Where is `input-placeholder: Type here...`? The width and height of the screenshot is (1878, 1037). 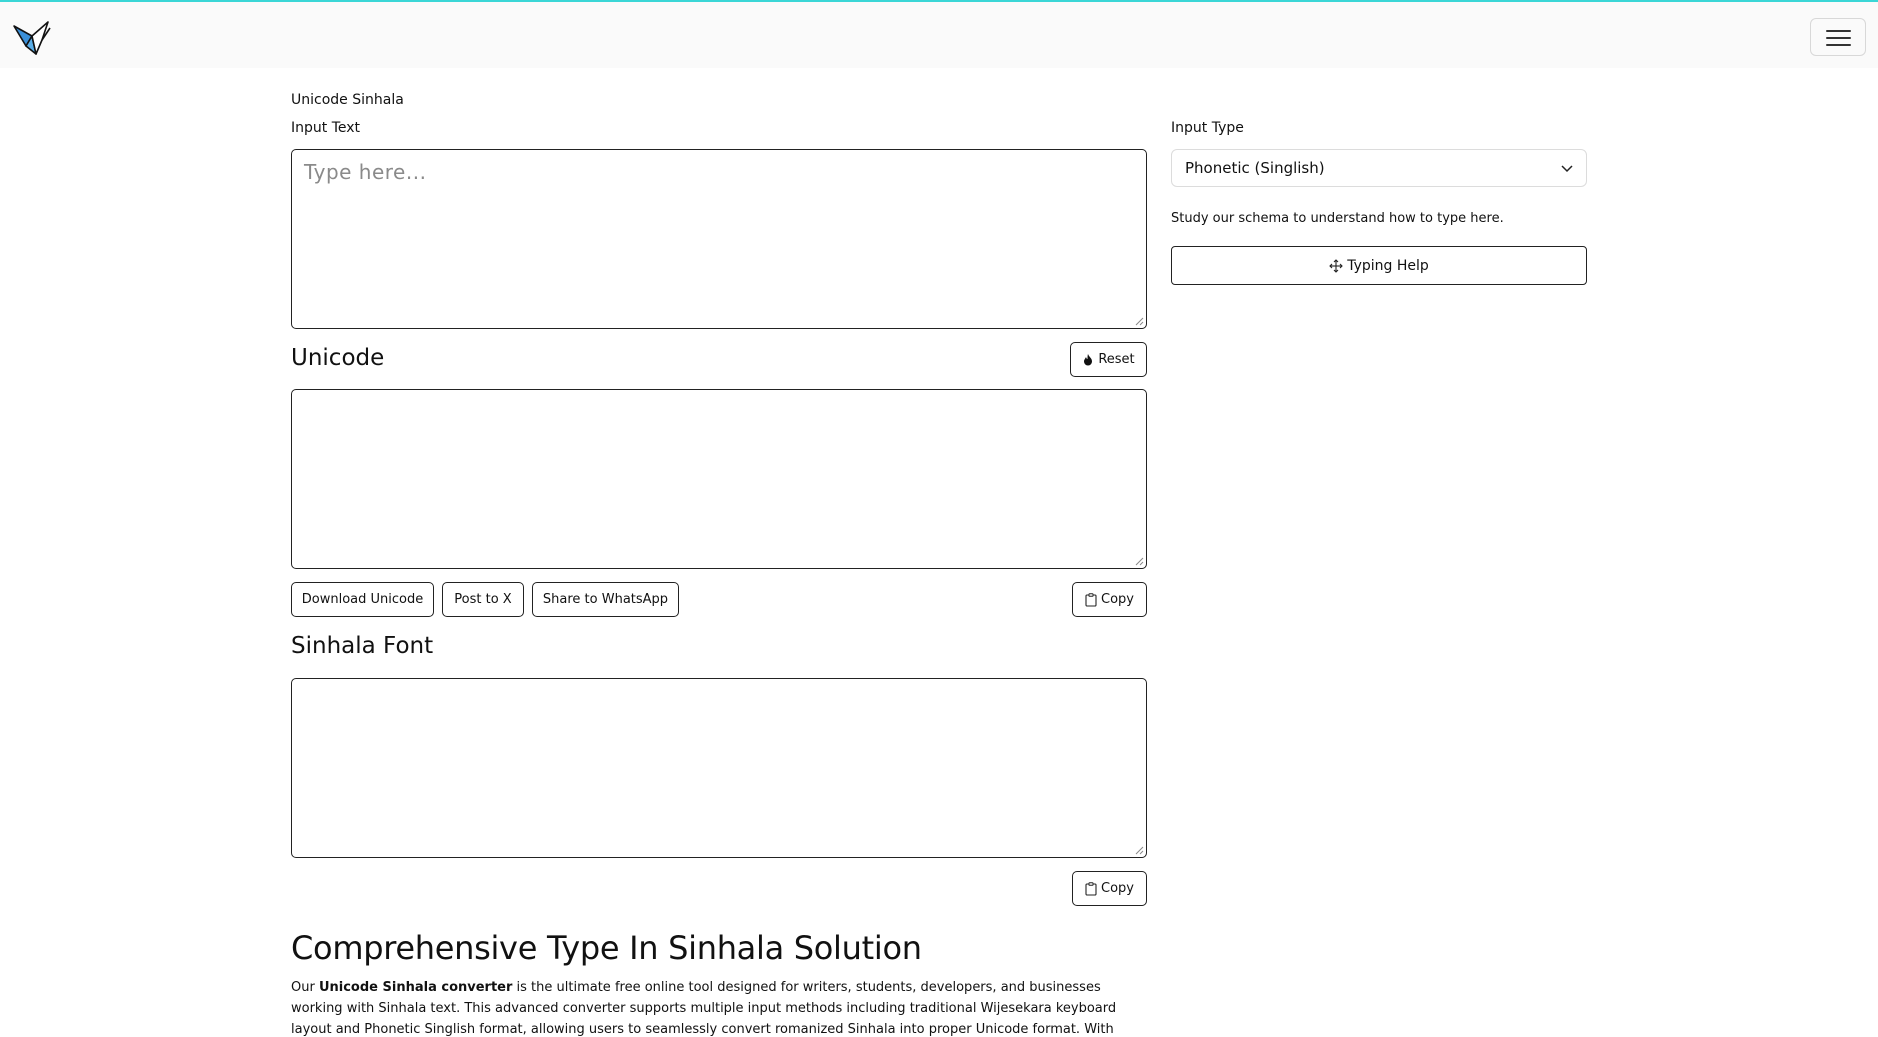 input-placeholder: Type here... is located at coordinates (365, 172).